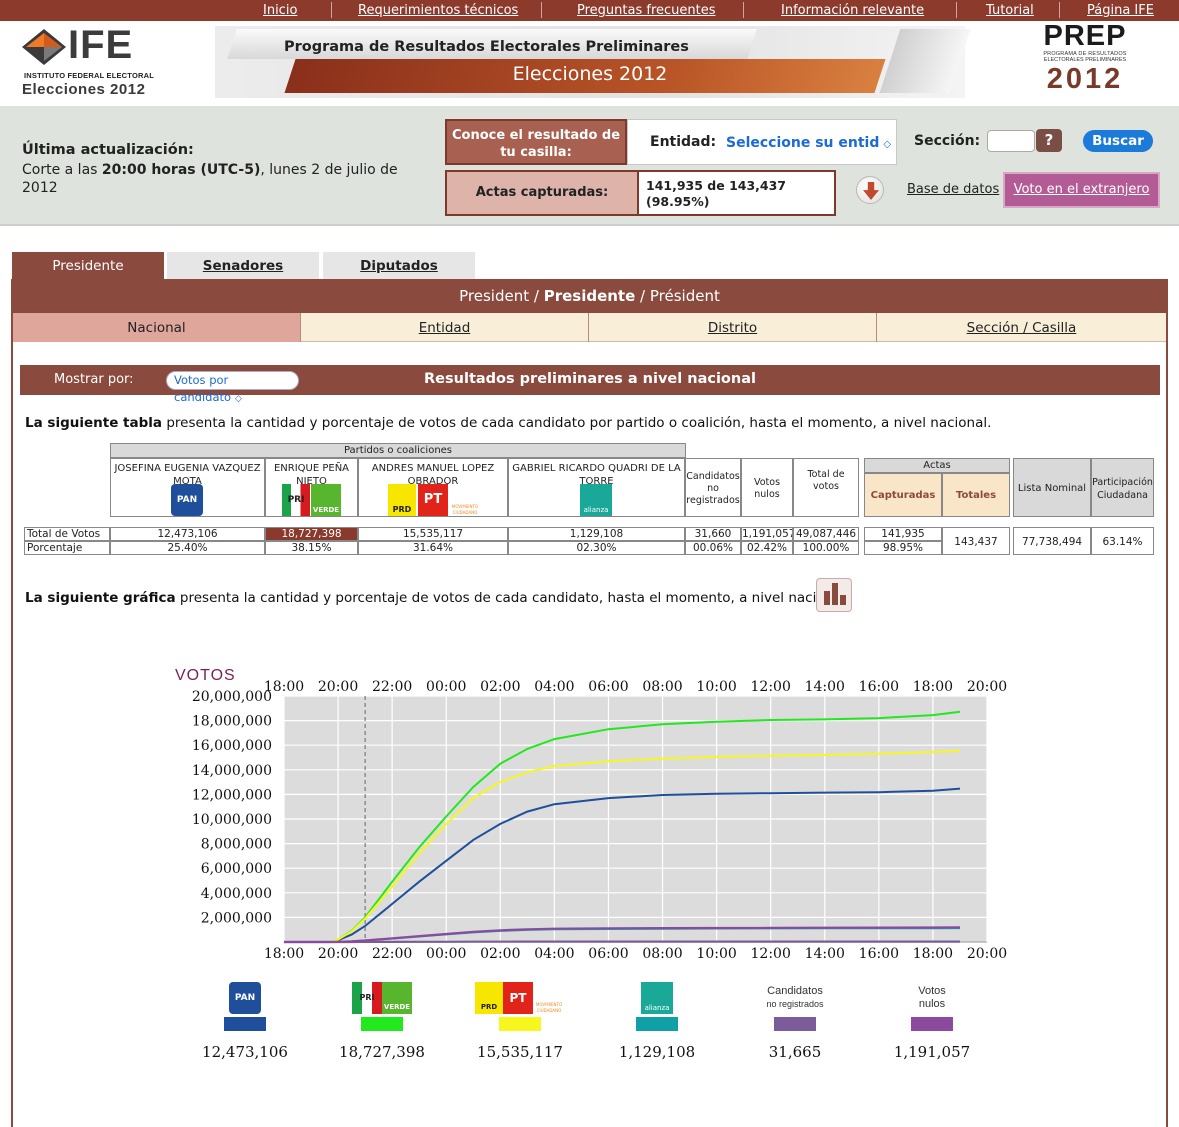  Describe the element at coordinates (608, 953) in the screenshot. I see `x-tick-label-bottom: 06:00` at that location.